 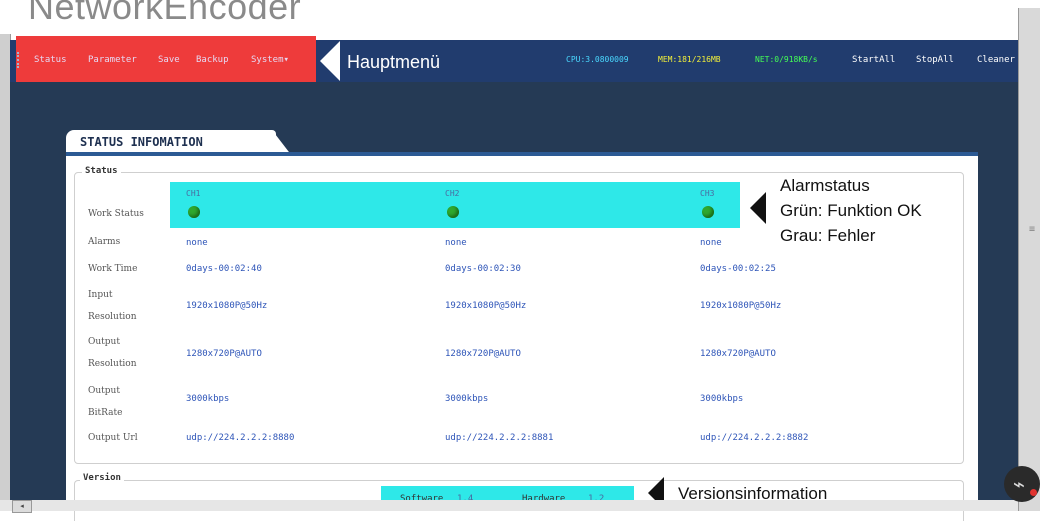 What do you see at coordinates (104, 391) in the screenshot?
I see `row-label-output-2: Output` at bounding box center [104, 391].